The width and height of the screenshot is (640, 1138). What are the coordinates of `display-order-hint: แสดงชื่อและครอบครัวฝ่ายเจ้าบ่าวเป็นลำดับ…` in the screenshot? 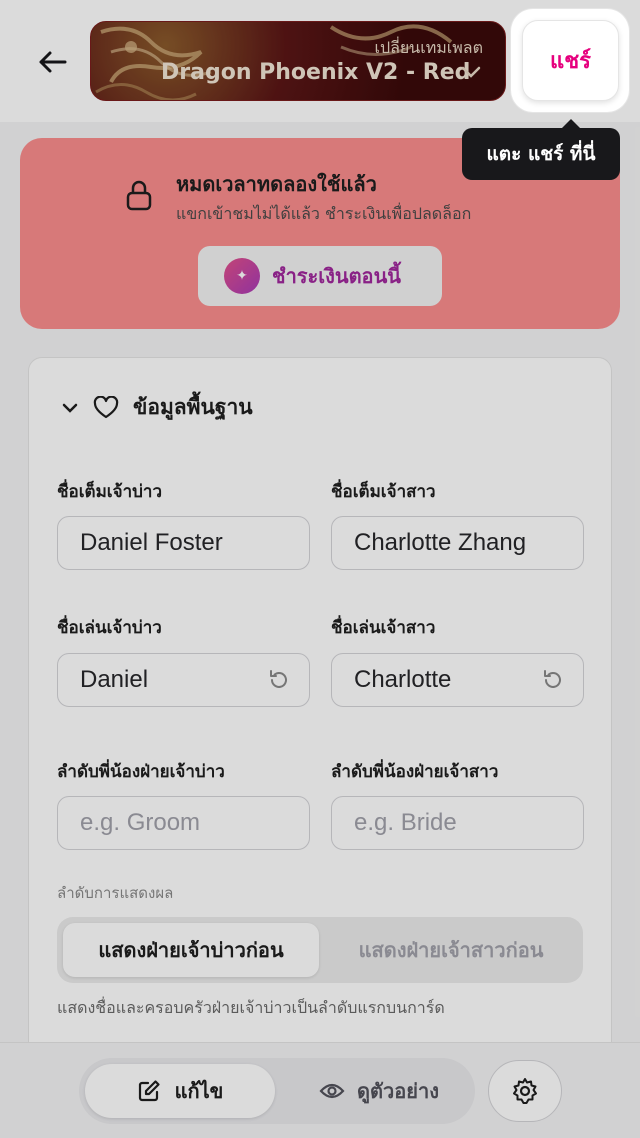 It's located at (251, 1007).